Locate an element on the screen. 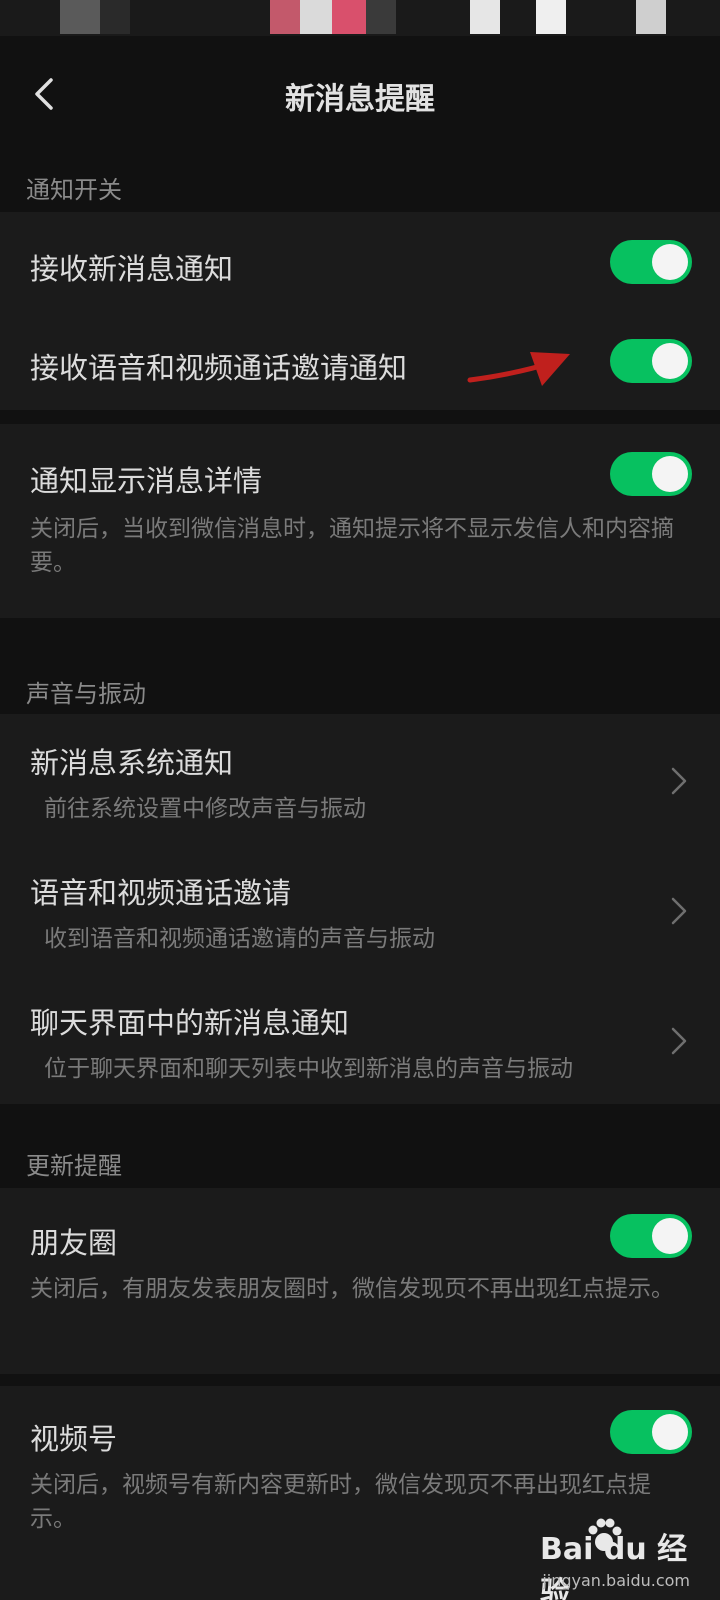 The height and width of the screenshot is (1600, 720). nav-bar: 新消息提醒 is located at coordinates (360, 92).